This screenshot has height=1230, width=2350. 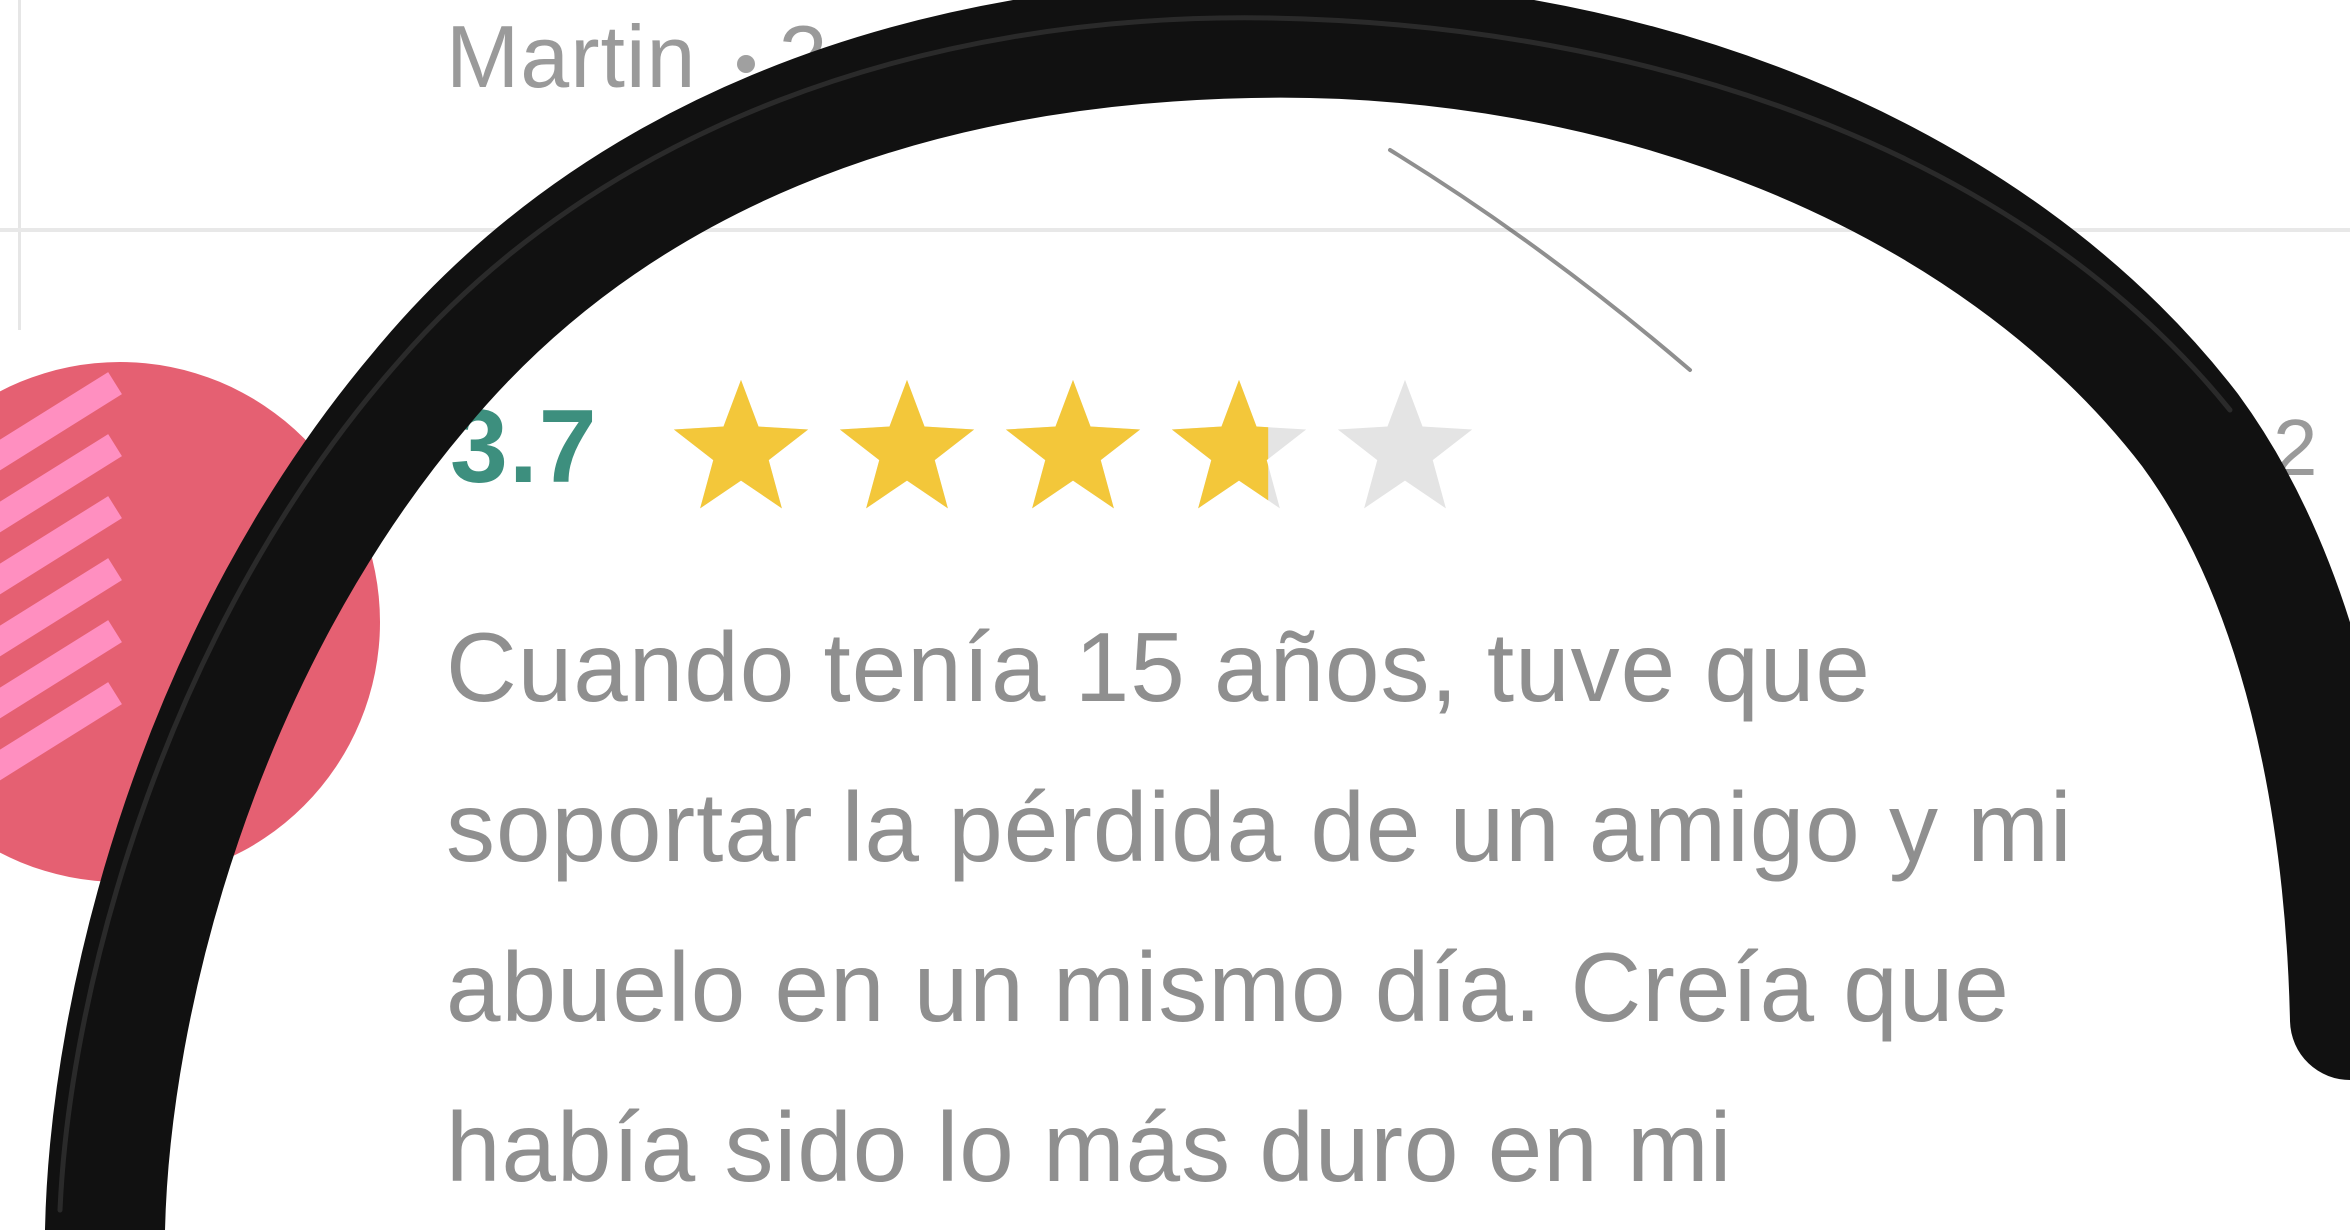 What do you see at coordinates (803, 56) in the screenshot?
I see `previous-review-date: 2` at bounding box center [803, 56].